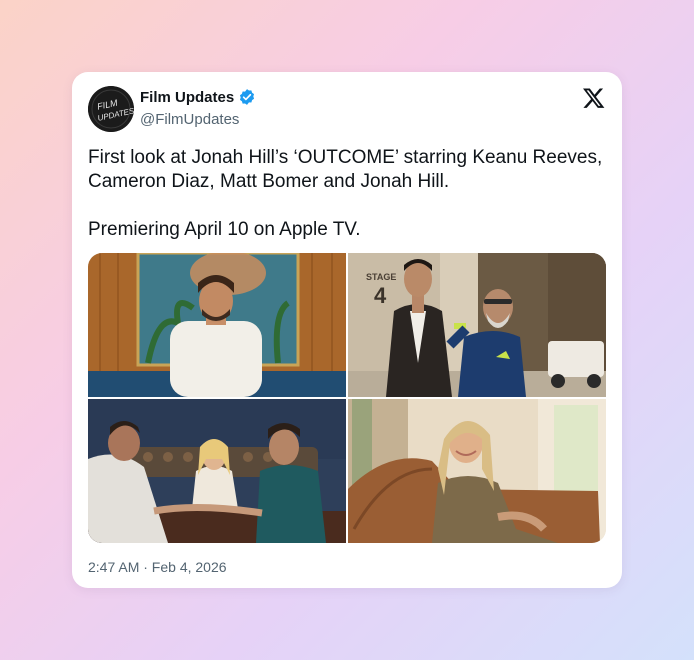  Describe the element at coordinates (381, 277) in the screenshot. I see `stage-sign: STAGE` at that location.